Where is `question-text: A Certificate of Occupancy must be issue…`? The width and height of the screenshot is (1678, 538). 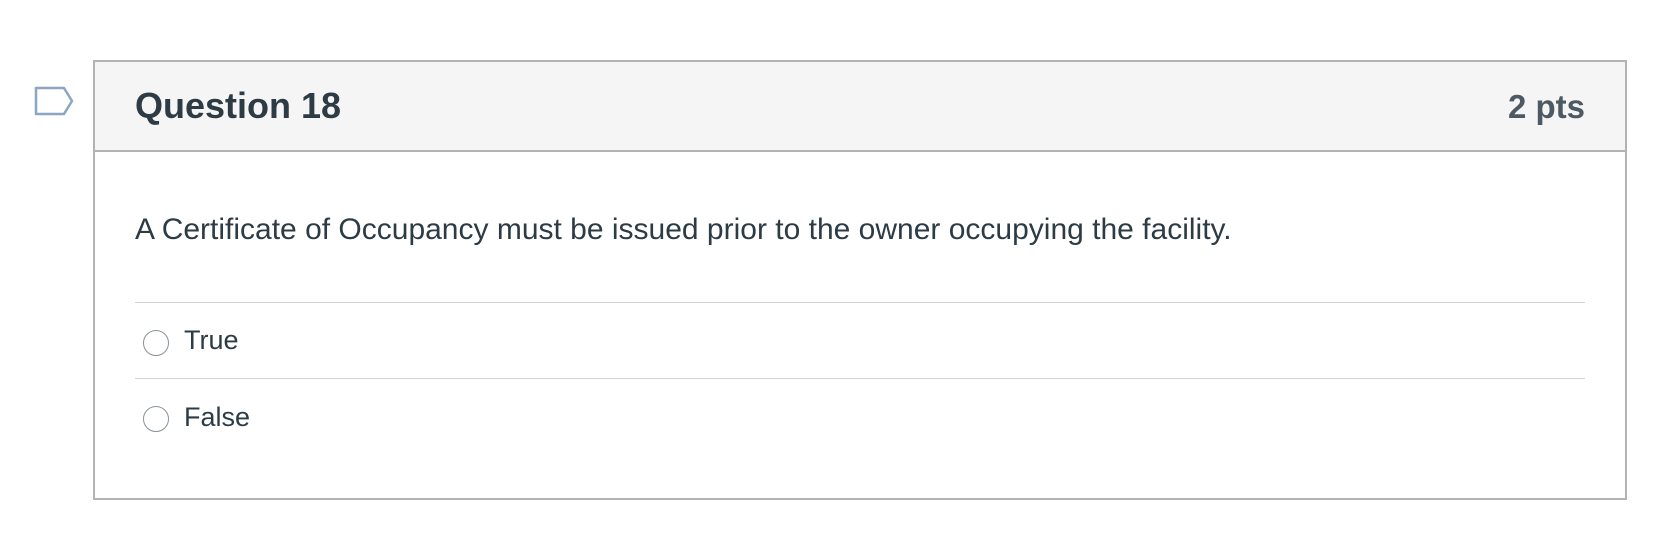
question-text: A Certificate of Occupancy must be issue… is located at coordinates (683, 229).